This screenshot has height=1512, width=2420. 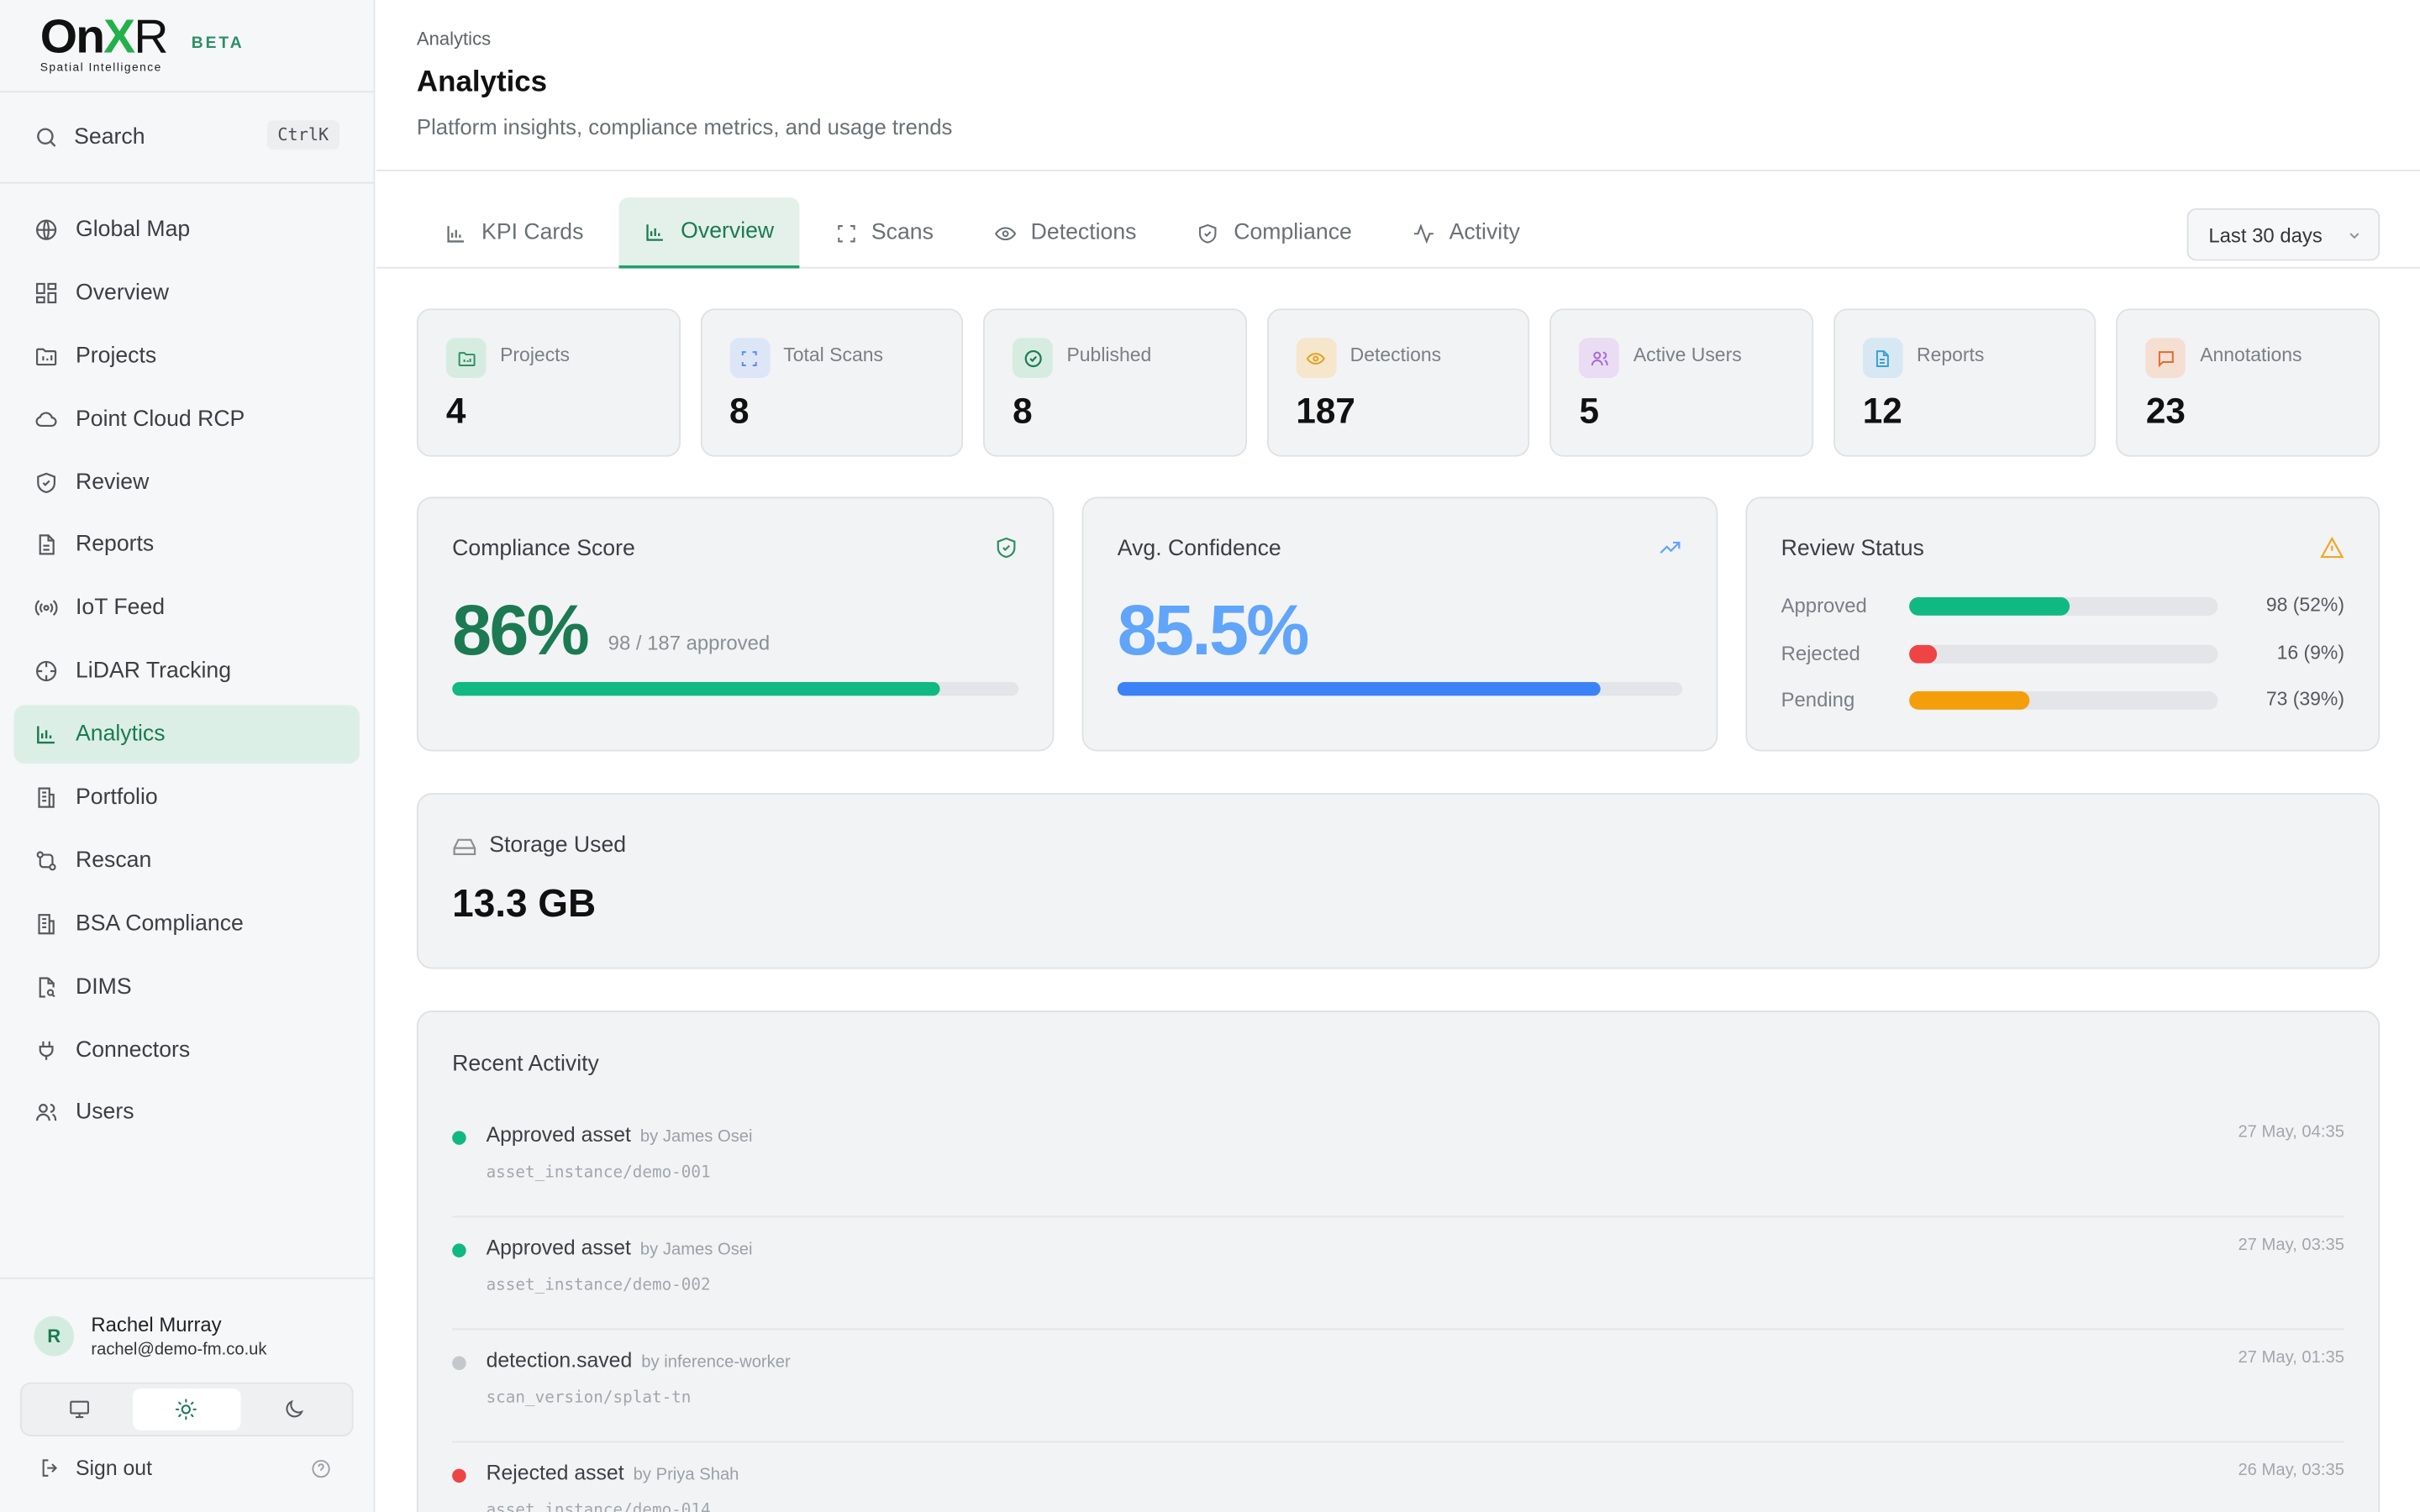 What do you see at coordinates (728, 231) in the screenshot?
I see `tab-label: Overview` at bounding box center [728, 231].